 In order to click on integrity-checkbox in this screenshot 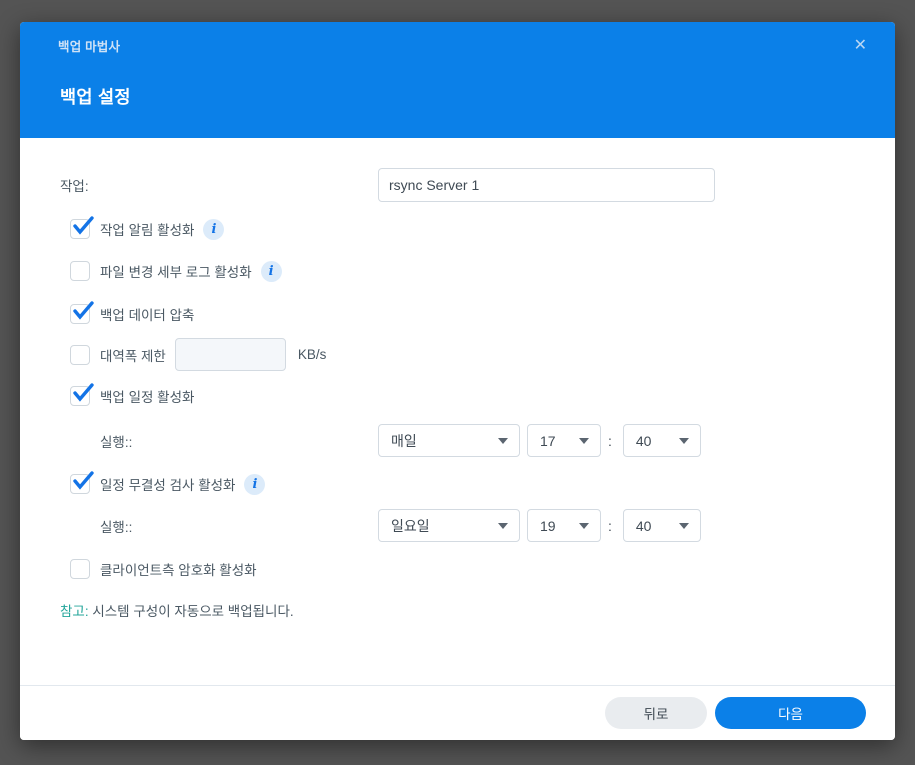, I will do `click(82, 482)`.